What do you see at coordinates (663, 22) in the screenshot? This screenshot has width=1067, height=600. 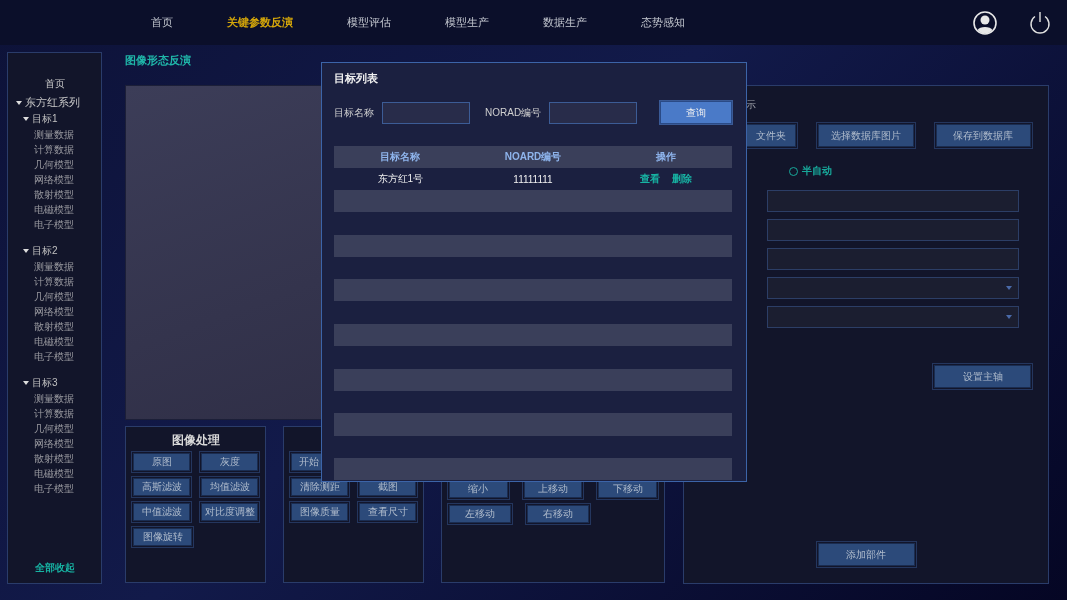 I see `nav-tab: 态势感知` at bounding box center [663, 22].